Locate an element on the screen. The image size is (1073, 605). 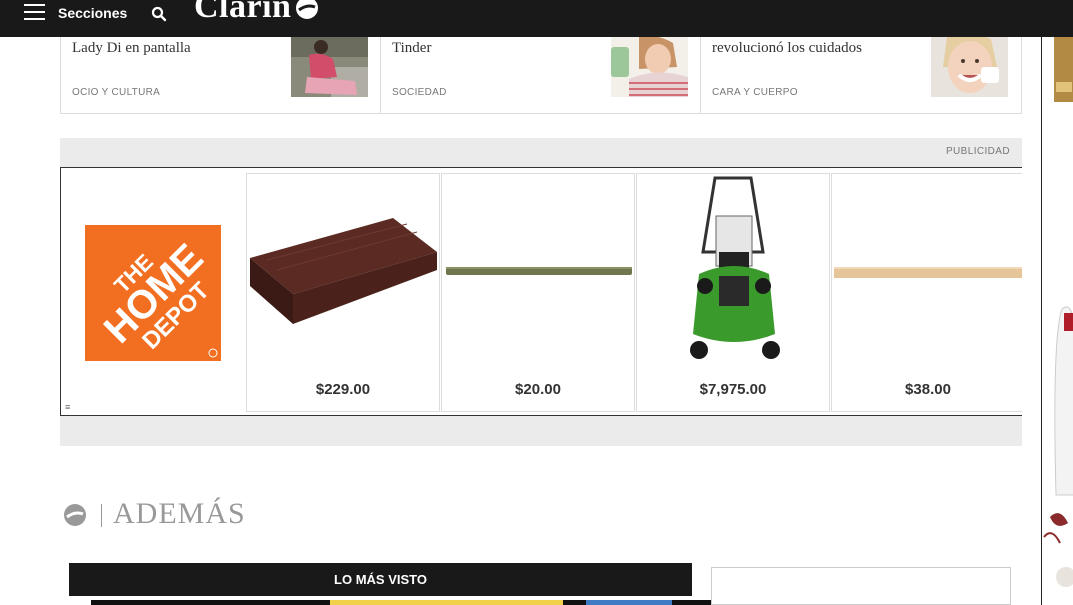
product-tile: $229.00 is located at coordinates (343, 292).